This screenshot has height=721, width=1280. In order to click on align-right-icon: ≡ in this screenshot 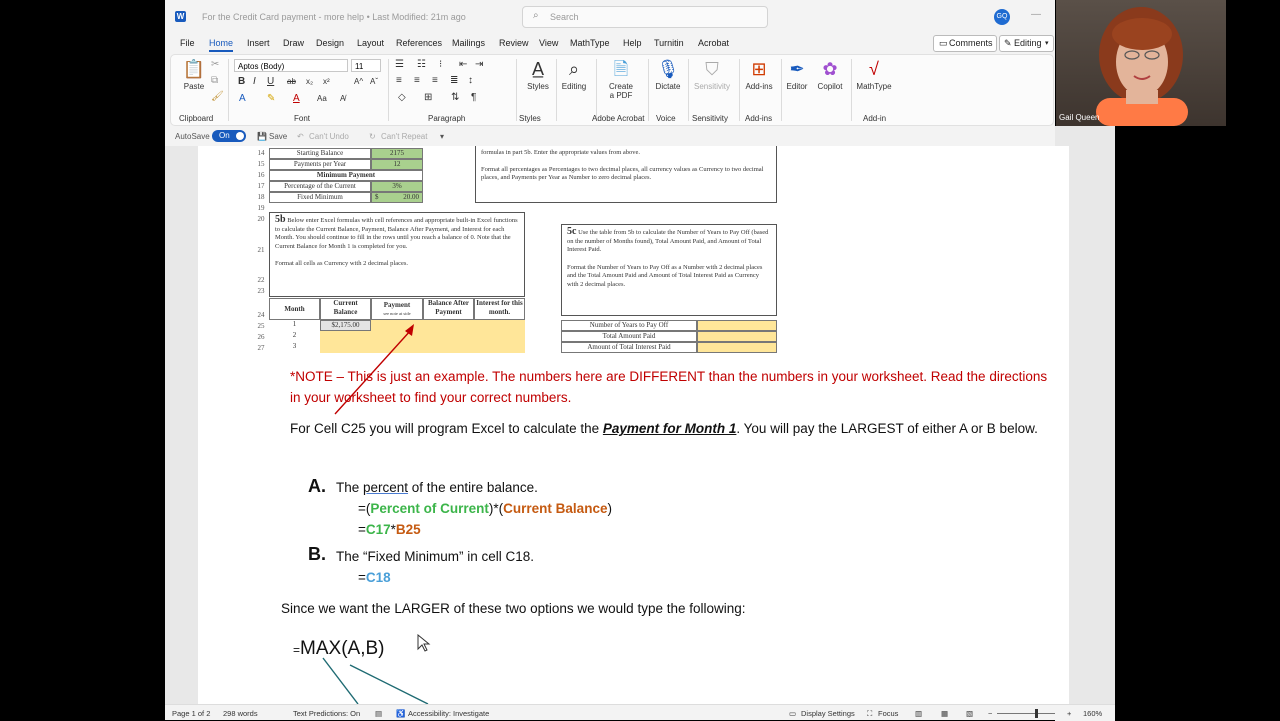, I will do `click(435, 81)`.